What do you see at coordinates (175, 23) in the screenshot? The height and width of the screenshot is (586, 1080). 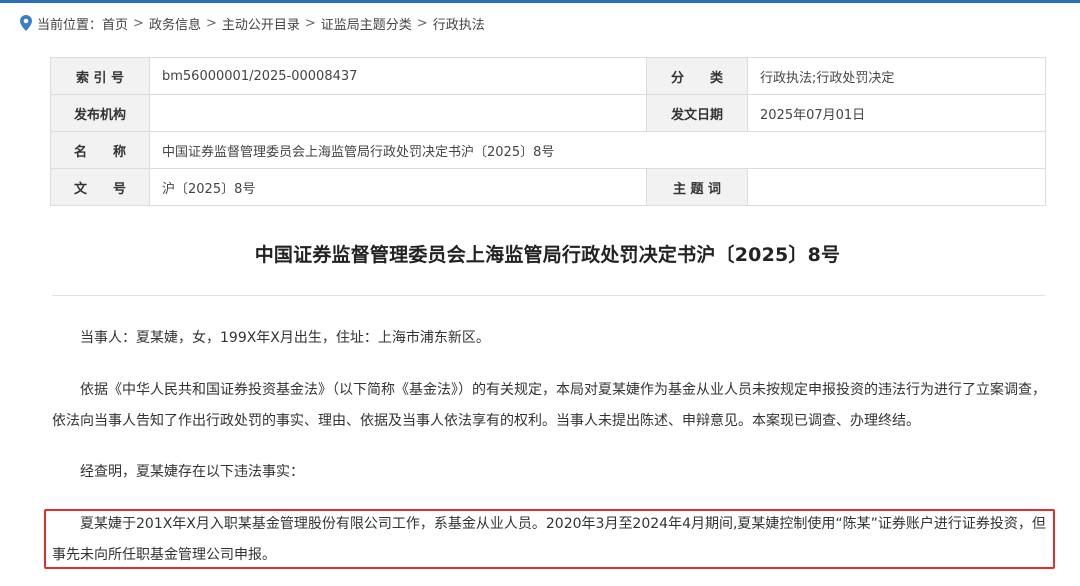 I see `breadcrumb-link-gov-info: 政务信息` at bounding box center [175, 23].